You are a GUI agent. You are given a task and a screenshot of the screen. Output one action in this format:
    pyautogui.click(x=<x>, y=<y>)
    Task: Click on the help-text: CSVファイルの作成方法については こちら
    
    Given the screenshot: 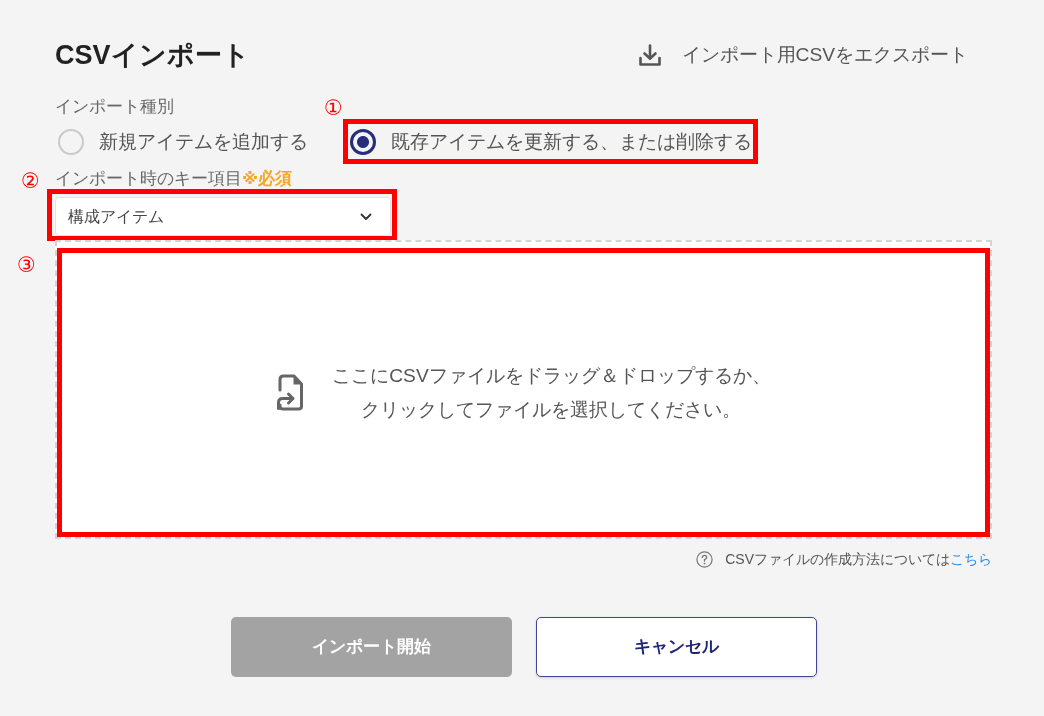 What is the action you would take?
    pyautogui.click(x=858, y=559)
    